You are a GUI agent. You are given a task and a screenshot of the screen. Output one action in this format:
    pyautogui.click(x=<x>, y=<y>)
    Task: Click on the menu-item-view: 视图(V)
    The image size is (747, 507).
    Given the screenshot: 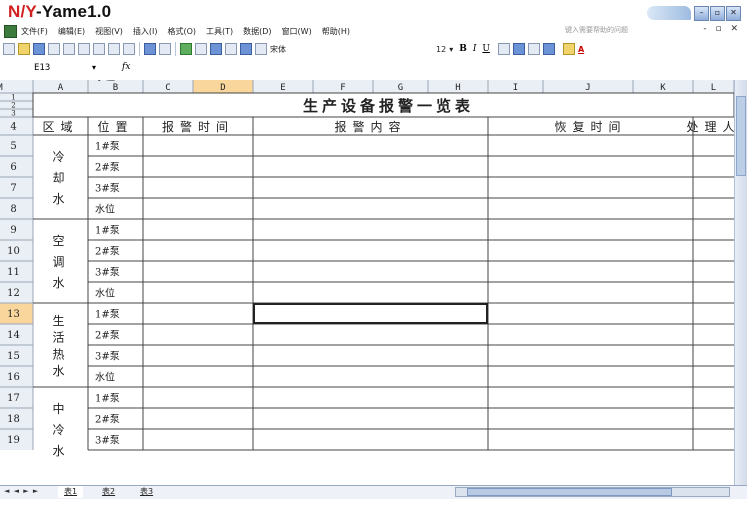 What is the action you would take?
    pyautogui.click(x=109, y=31)
    